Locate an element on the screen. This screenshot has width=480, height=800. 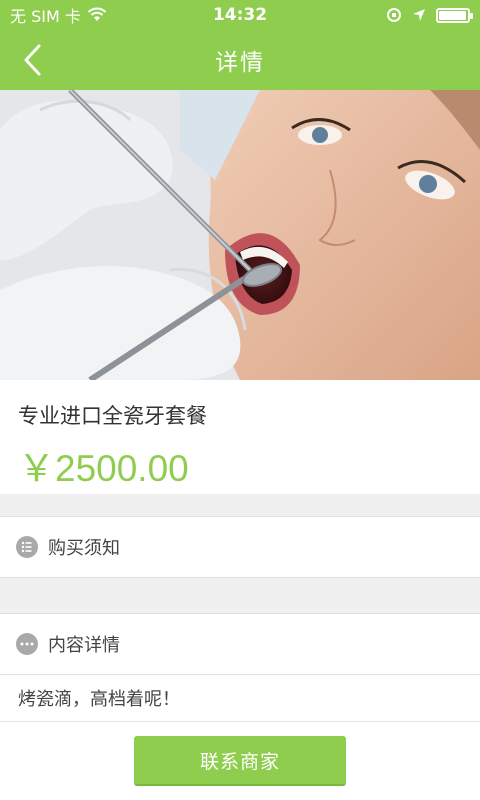
purchase-notice-label: 购买须知 is located at coordinates (84, 548).